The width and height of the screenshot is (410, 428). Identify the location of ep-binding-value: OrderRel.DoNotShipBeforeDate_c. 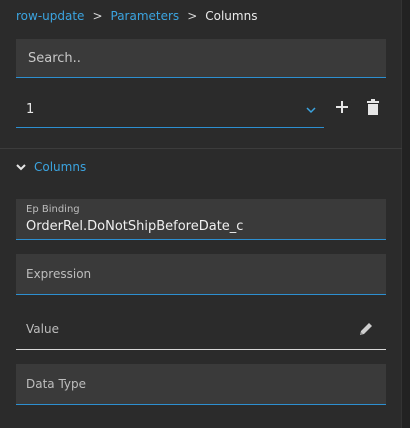
(135, 226).